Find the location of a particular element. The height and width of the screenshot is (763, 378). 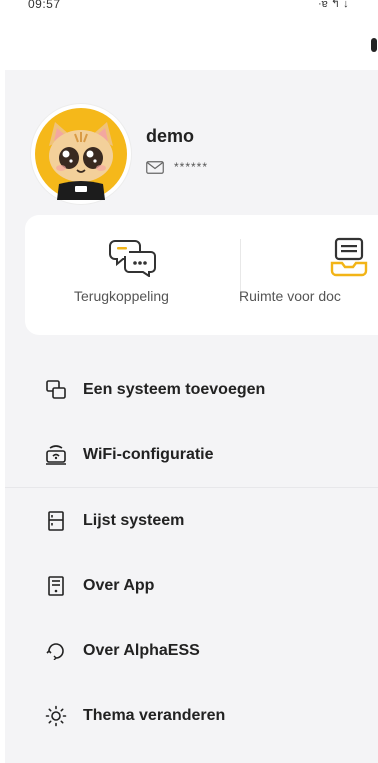

status-icons: ·ɐ ↰ ↓ is located at coordinates (333, 5).